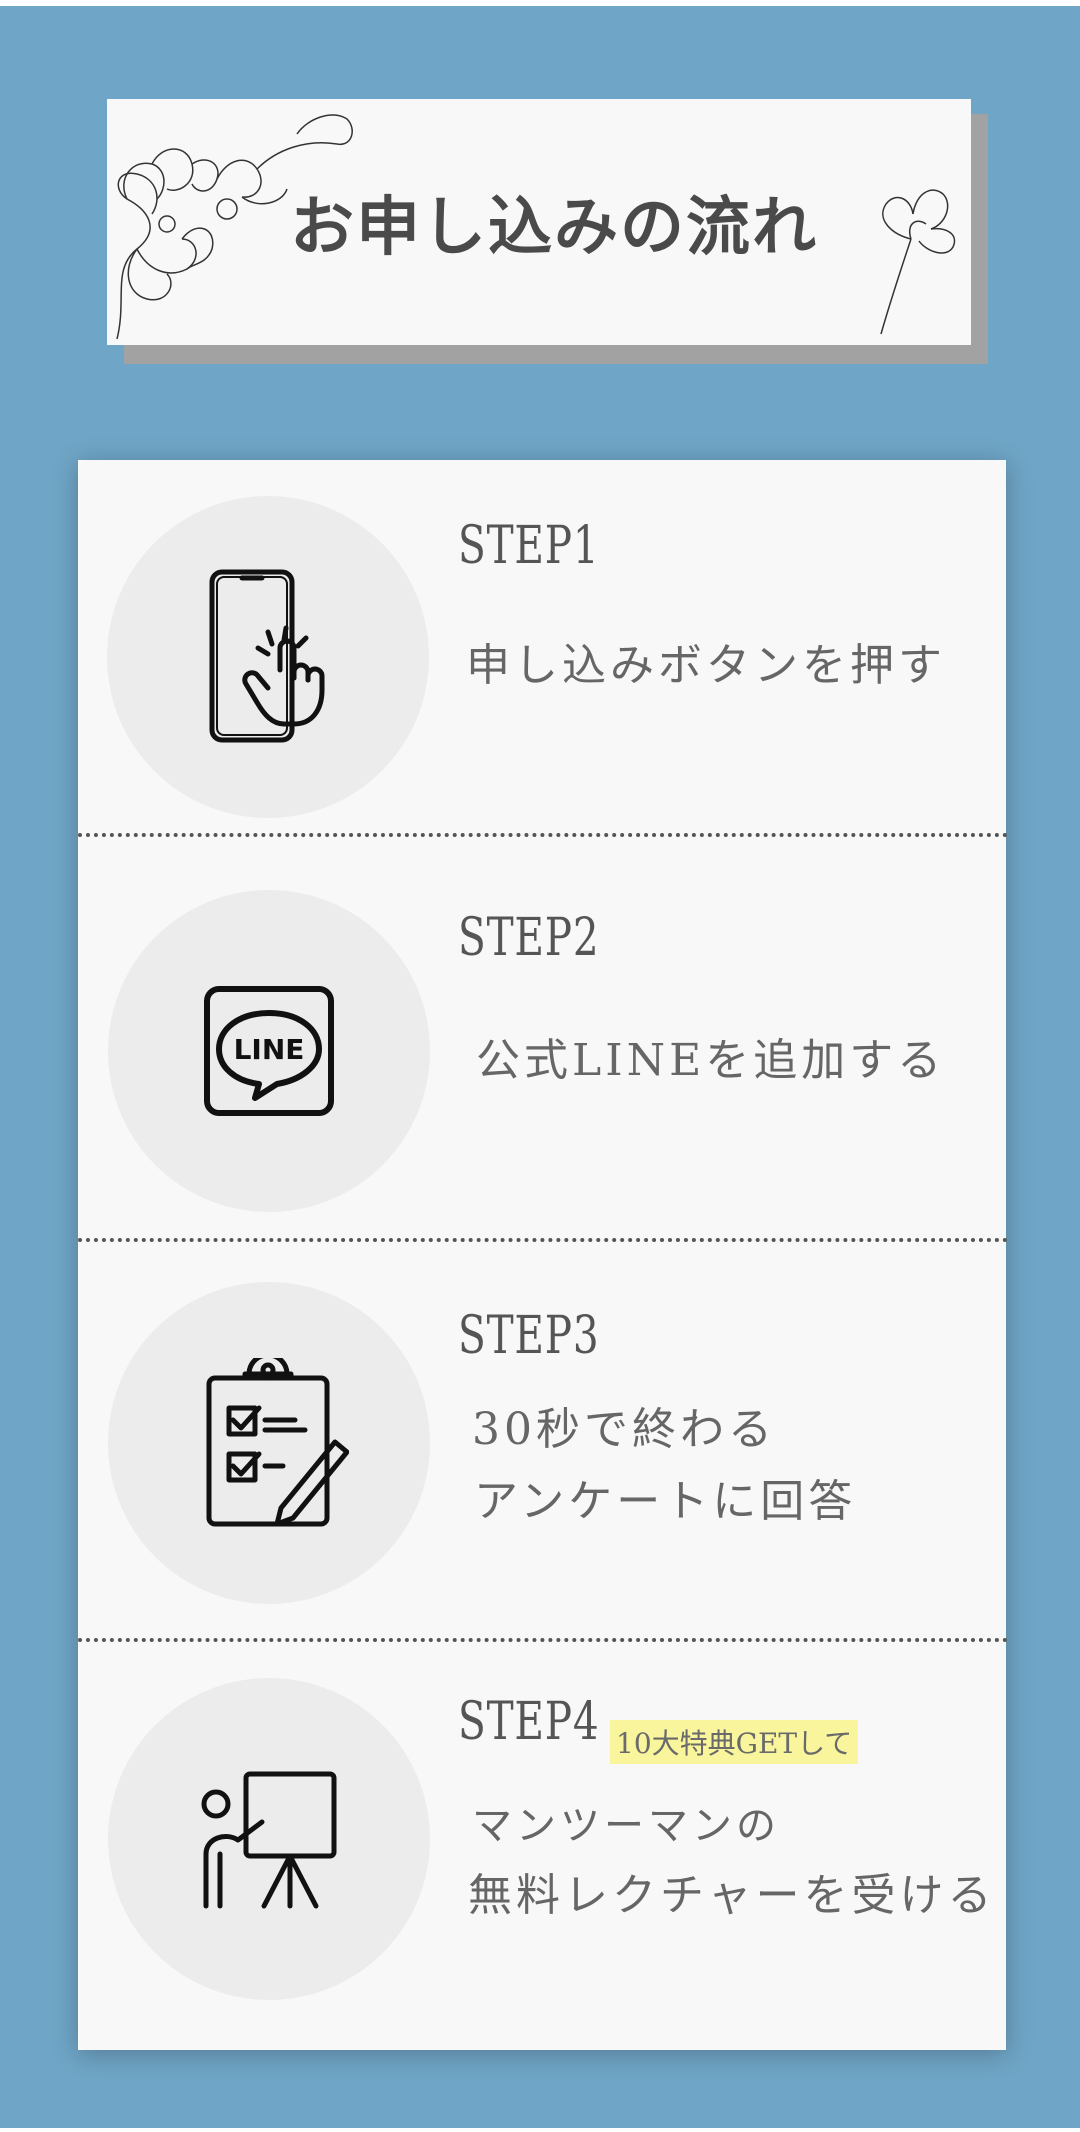 The image size is (1080, 2132). What do you see at coordinates (665, 1501) in the screenshot?
I see `step-3-text-line-2: アンケートに回答` at bounding box center [665, 1501].